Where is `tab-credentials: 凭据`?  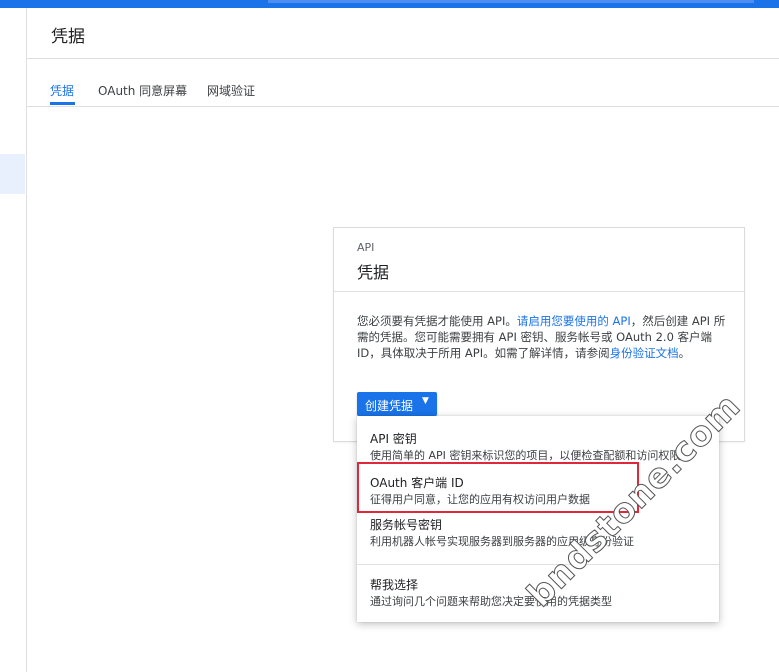
tab-credentials: 凭据 is located at coordinates (62, 90).